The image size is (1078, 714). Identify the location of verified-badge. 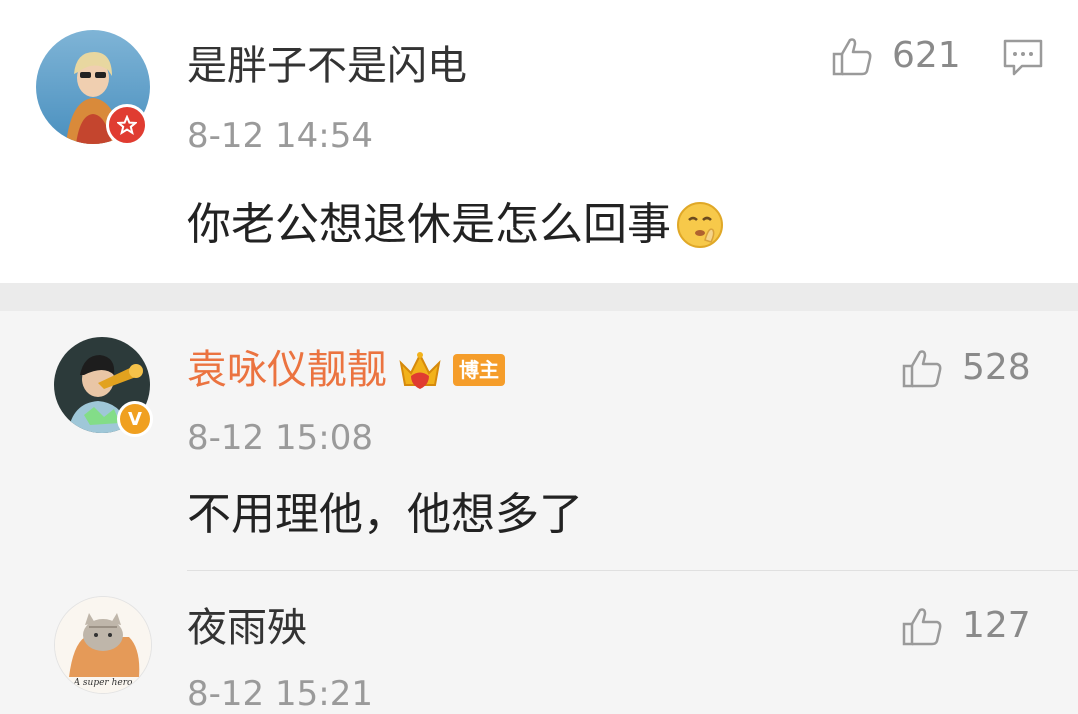
(127, 125).